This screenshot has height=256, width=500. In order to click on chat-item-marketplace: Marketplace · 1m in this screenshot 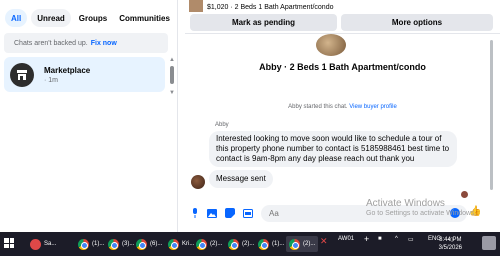, I will do `click(84, 74)`.